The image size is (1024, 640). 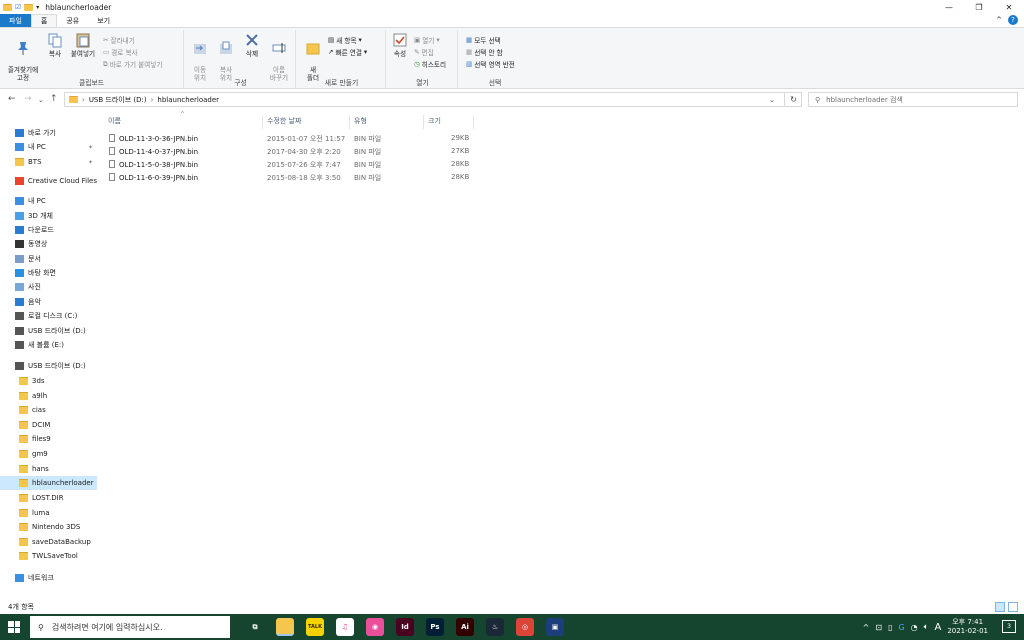 I want to click on details-view-button, so click(x=1000, y=607).